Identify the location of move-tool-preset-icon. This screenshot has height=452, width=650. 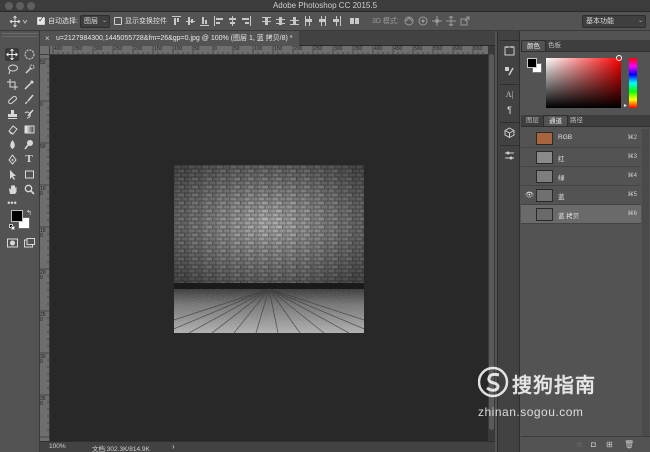
(19, 21).